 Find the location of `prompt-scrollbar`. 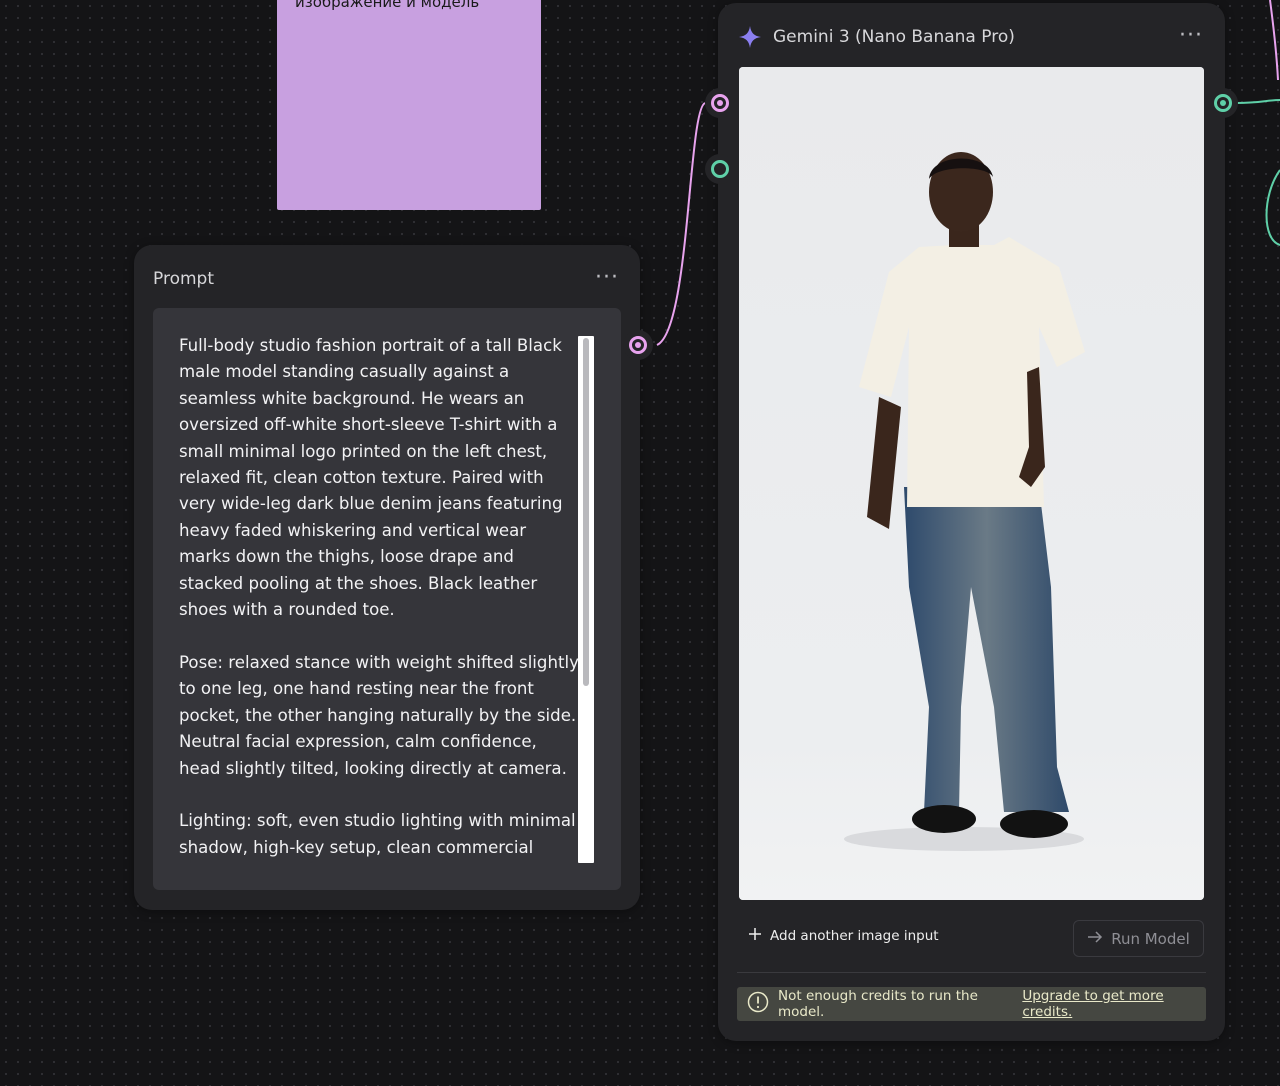

prompt-scrollbar is located at coordinates (586, 599).